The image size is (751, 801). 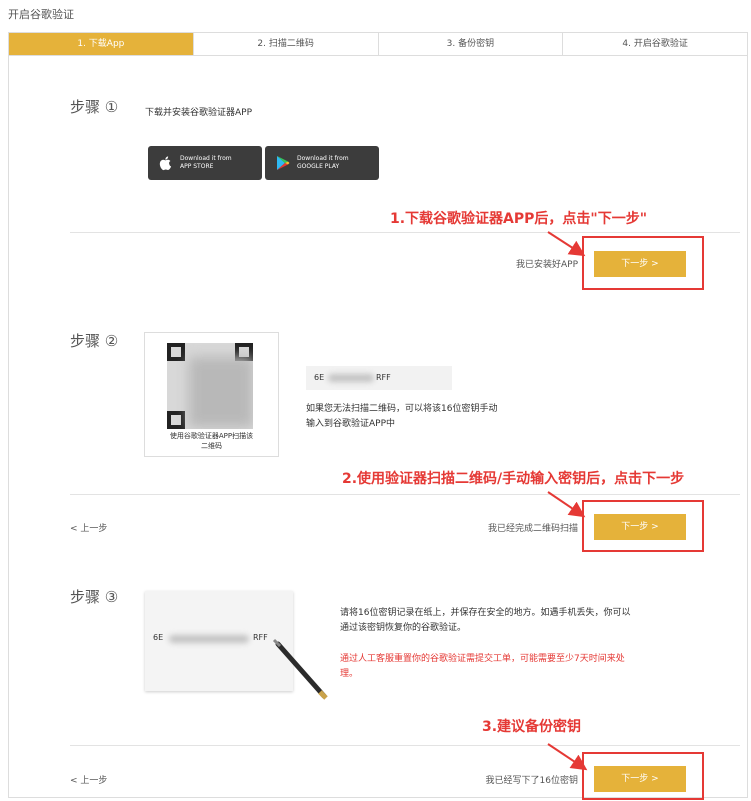 I want to click on app-store-text: Download it from APP STORE, so click(x=206, y=162).